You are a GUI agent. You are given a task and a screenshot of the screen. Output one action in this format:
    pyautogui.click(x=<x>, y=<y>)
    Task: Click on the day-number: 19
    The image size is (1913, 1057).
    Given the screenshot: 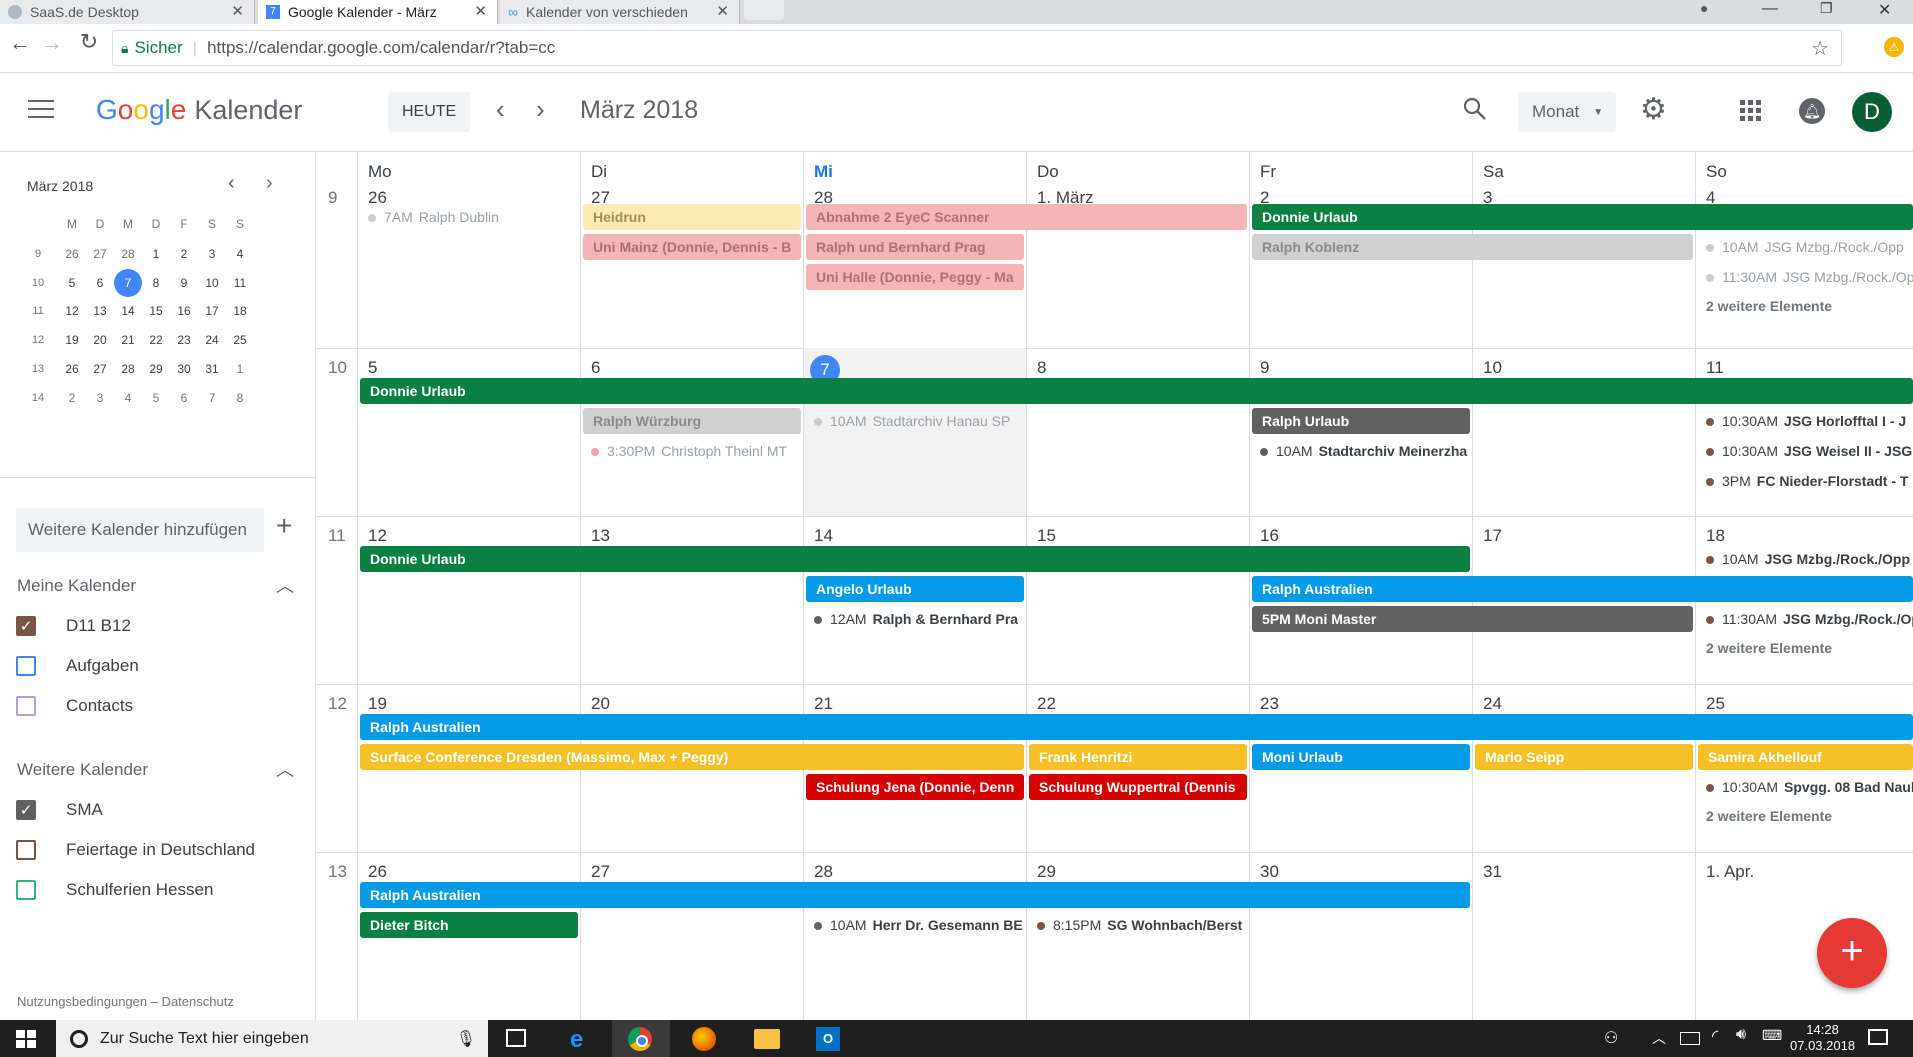 What is the action you would take?
    pyautogui.click(x=377, y=704)
    